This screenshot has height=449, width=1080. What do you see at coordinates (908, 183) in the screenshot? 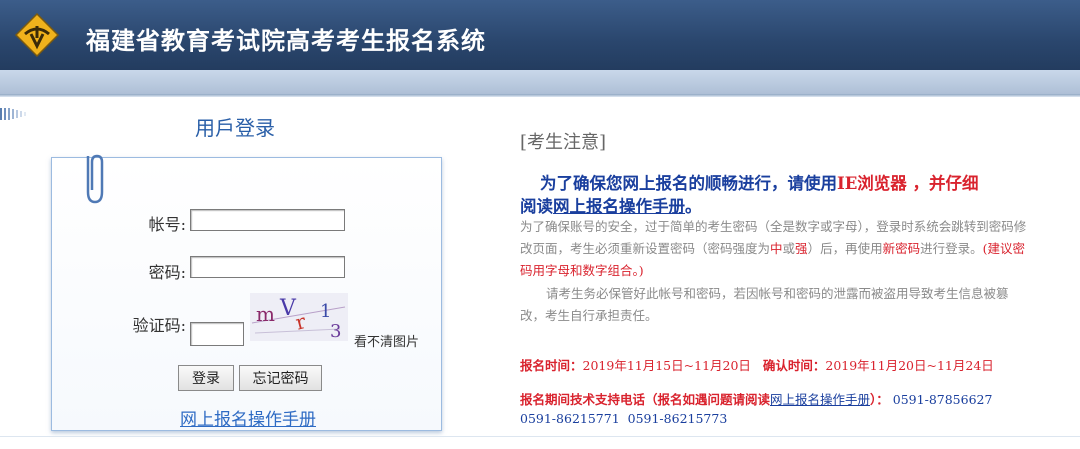
I see `notice-lead-browser: IE浏览器 ，并仔细` at bounding box center [908, 183].